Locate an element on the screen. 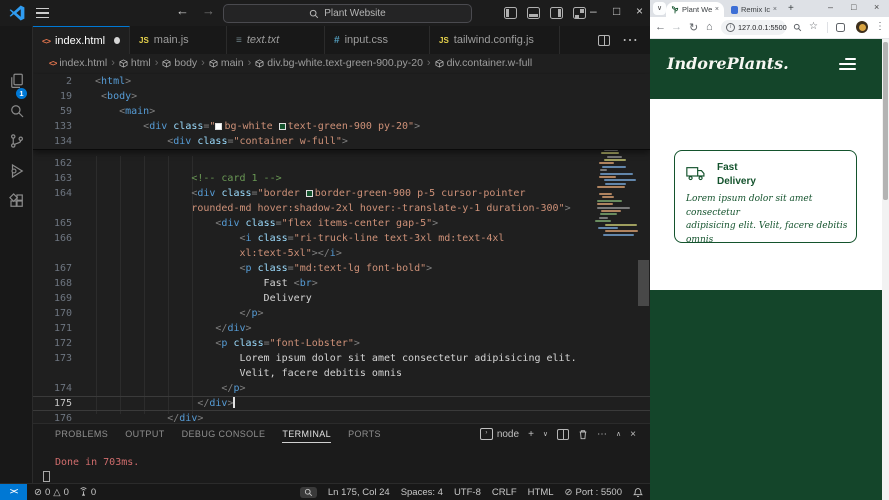 The image size is (889, 500). kill-terminal-icon is located at coordinates (583, 434).